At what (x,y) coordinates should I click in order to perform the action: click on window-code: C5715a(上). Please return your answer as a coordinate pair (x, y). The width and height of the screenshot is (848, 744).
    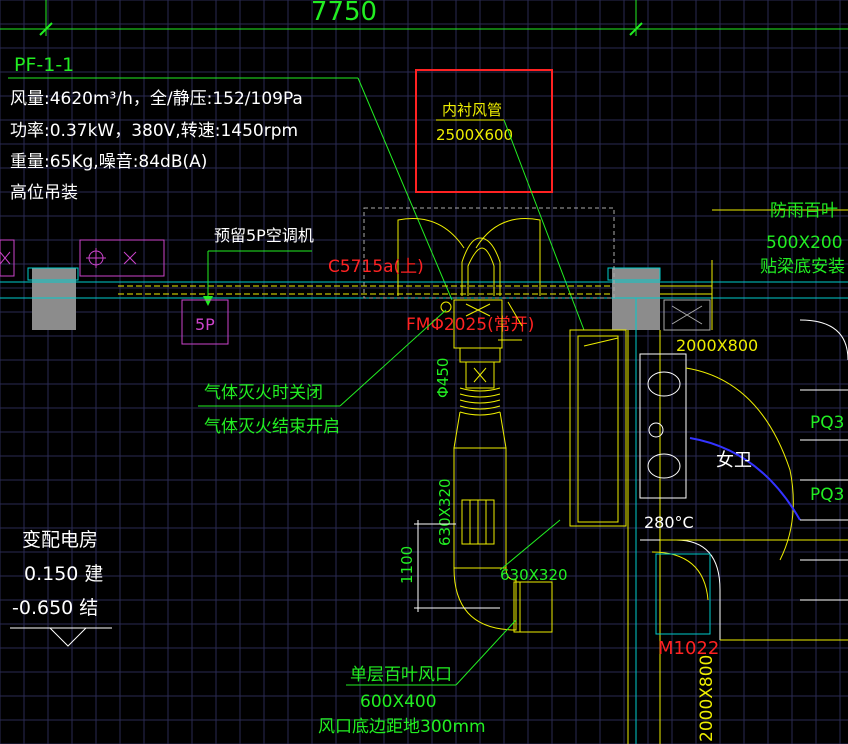
    Looking at the image, I should click on (376, 267).